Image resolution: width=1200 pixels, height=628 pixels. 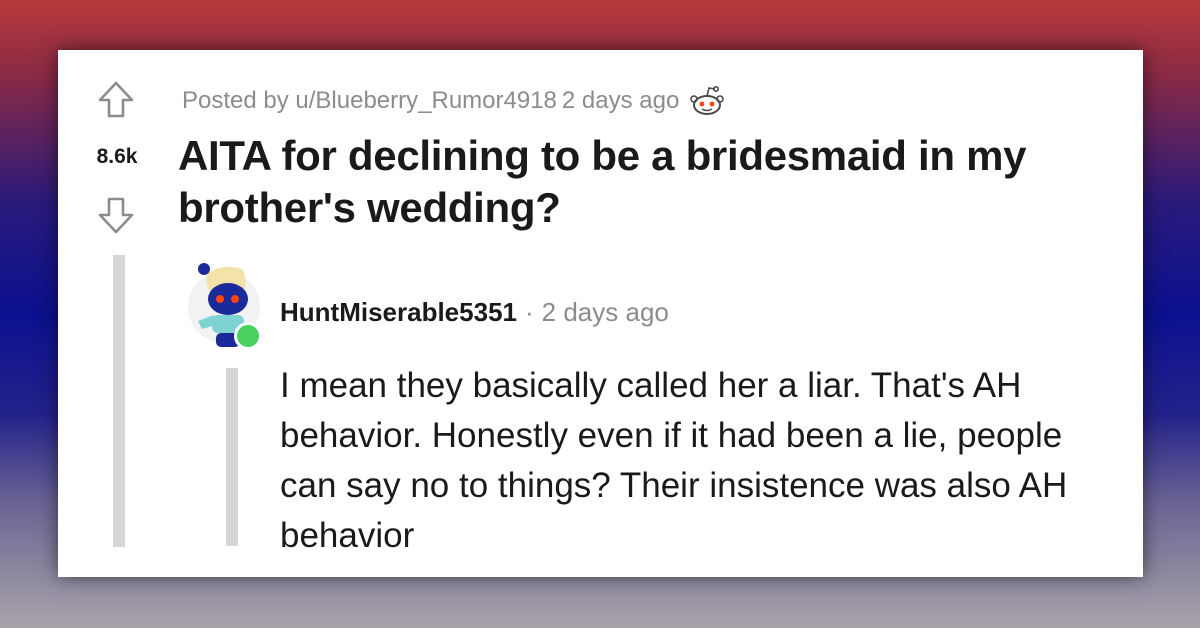 What do you see at coordinates (605, 312) in the screenshot?
I see `comment-time: 2 days ago` at bounding box center [605, 312].